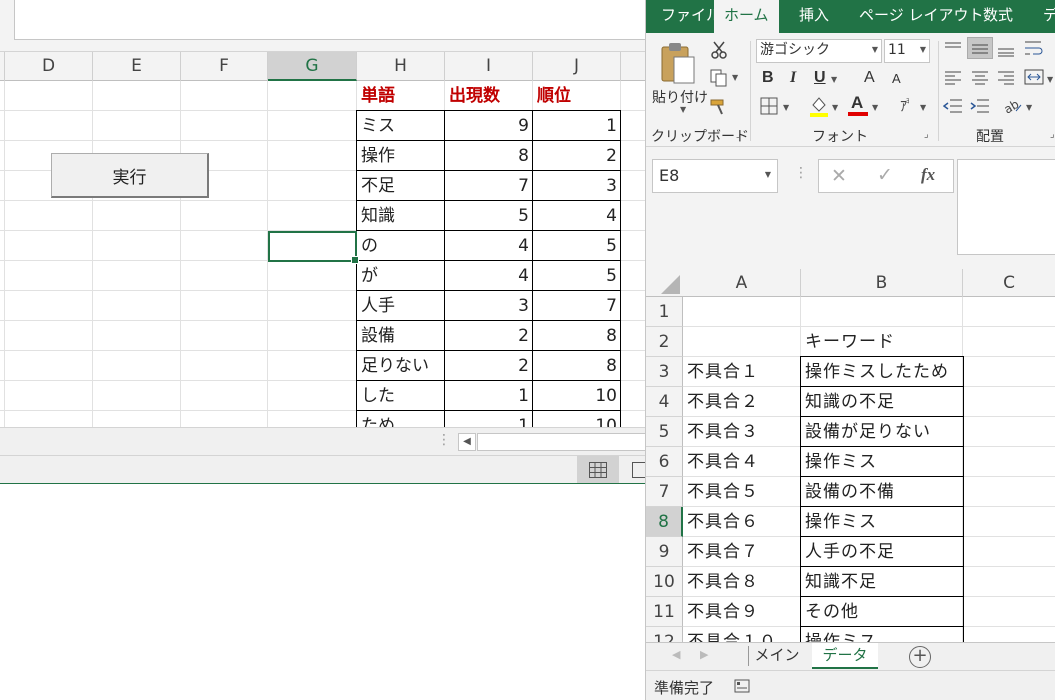 This screenshot has height=700, width=1055. Describe the element at coordinates (664, 402) in the screenshot. I see `row-header-4: 4` at that location.